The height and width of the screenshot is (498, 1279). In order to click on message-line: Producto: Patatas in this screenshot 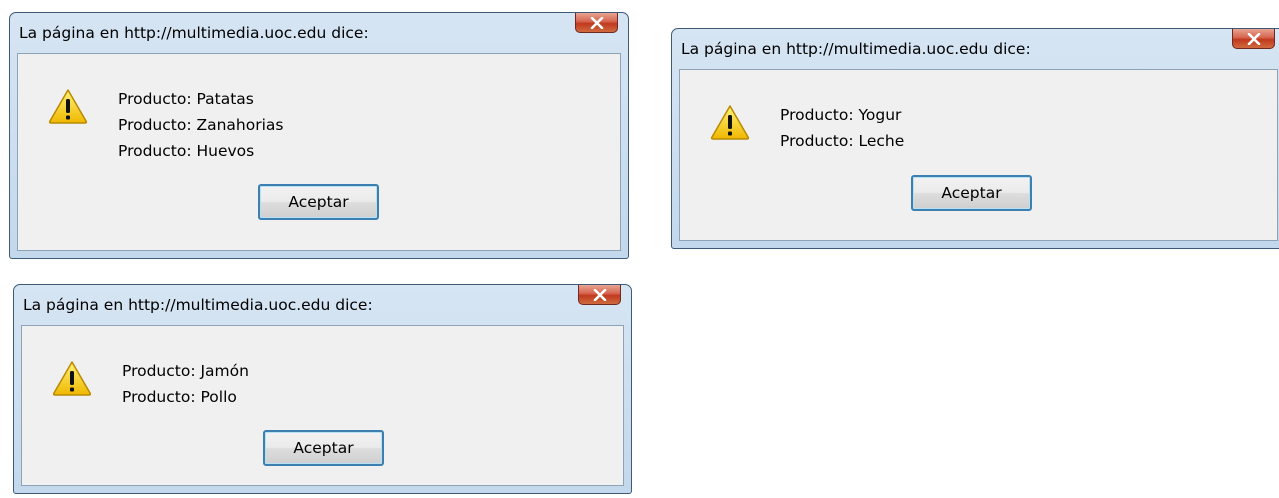, I will do `click(186, 99)`.